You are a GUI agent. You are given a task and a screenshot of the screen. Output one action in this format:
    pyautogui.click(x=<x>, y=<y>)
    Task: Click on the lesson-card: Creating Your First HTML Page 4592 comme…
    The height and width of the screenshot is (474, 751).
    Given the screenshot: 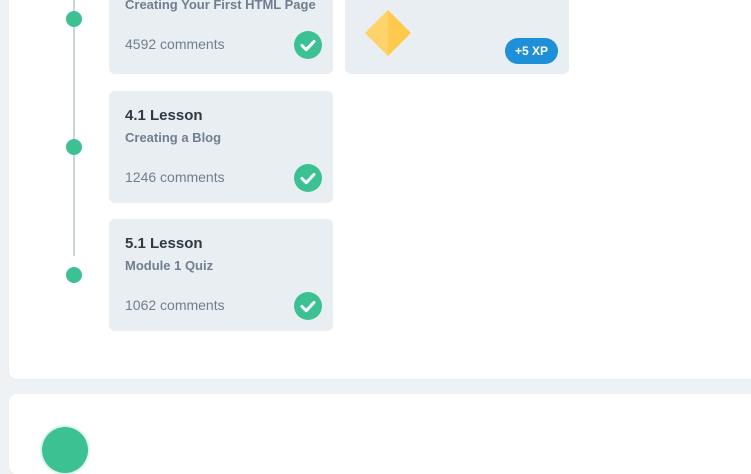 What is the action you would take?
    pyautogui.click(x=221, y=37)
    